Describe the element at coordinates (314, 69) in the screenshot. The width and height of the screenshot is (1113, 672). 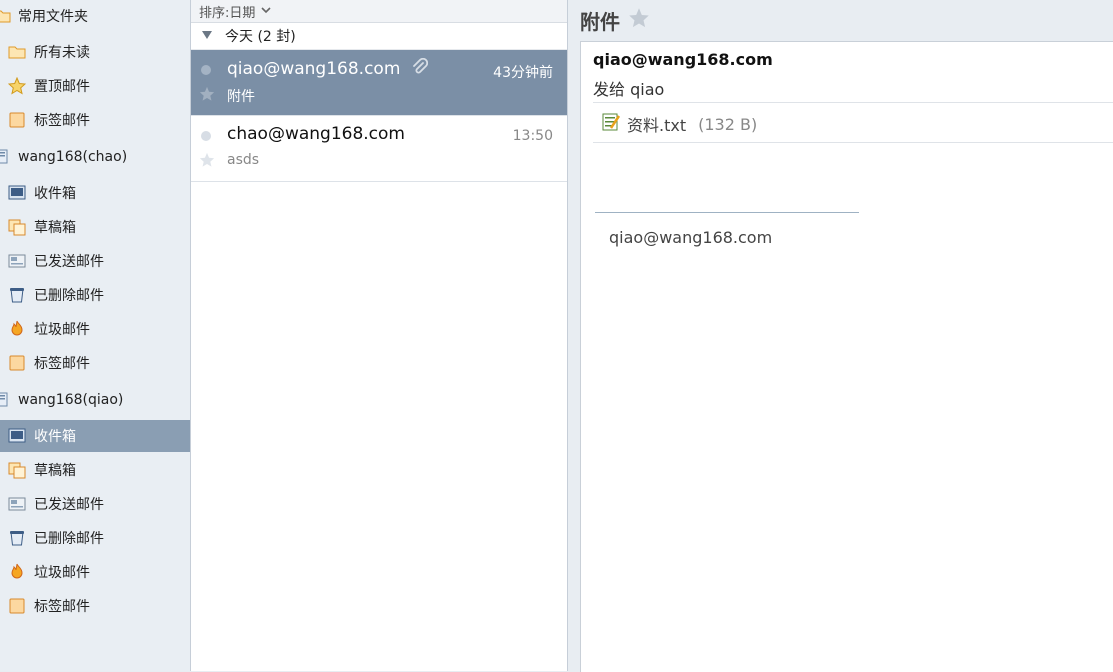
I see `message-sender: qiao@wang168.com` at that location.